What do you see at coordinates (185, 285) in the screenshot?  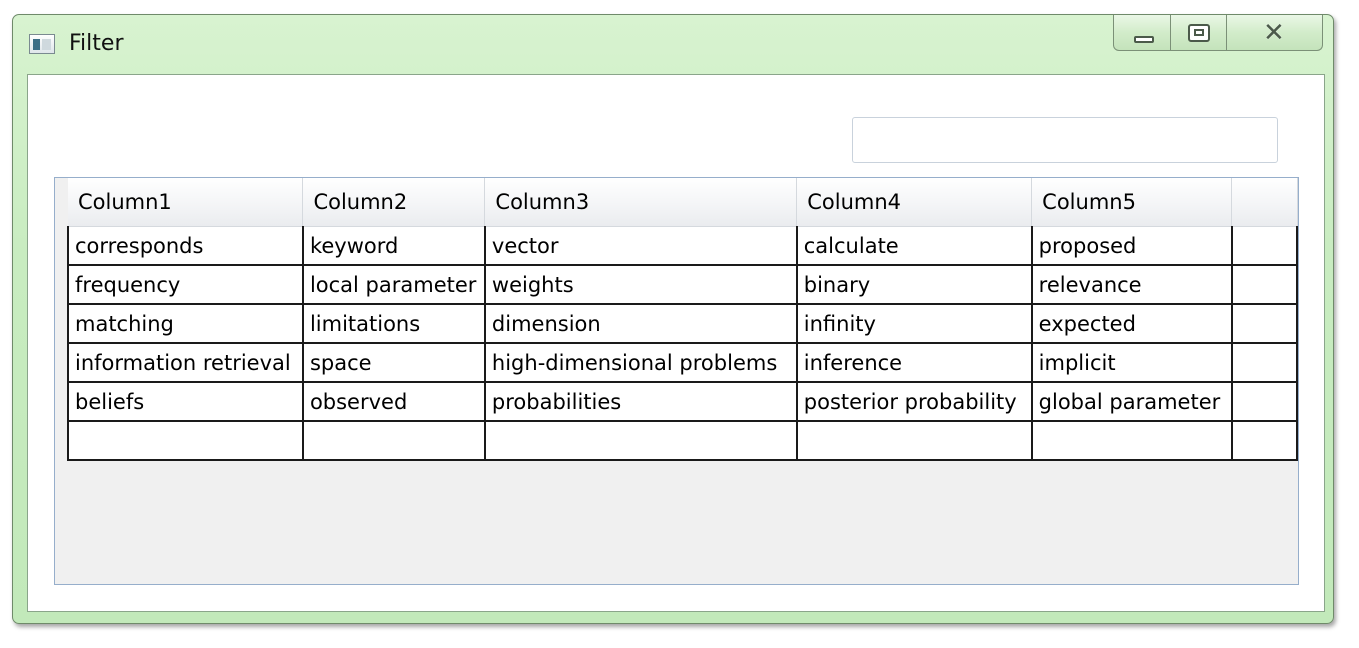 I see `grid-cell: frequency` at bounding box center [185, 285].